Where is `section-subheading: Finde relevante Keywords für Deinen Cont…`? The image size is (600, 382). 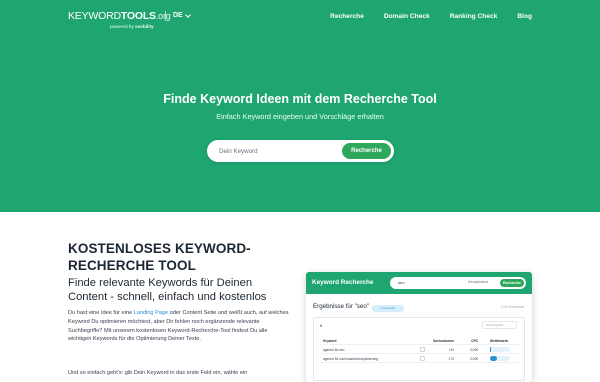 section-subheading: Finde relevante Keywords für Deinen Cont… is located at coordinates (167, 290).